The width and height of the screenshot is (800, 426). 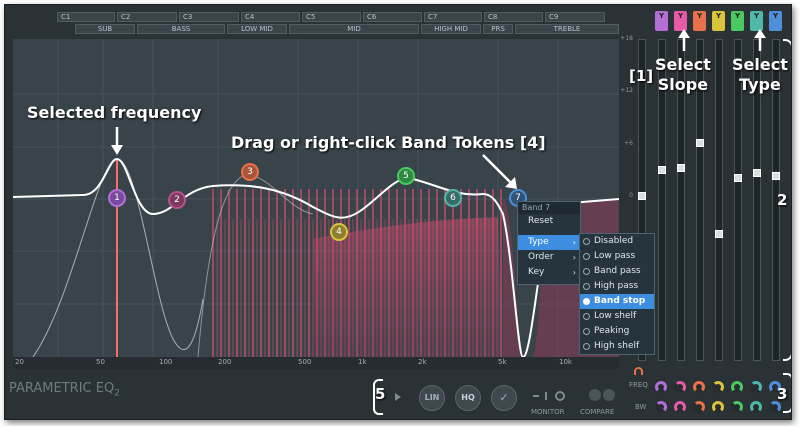 I want to click on compare-label: COMPARE, so click(x=597, y=412).